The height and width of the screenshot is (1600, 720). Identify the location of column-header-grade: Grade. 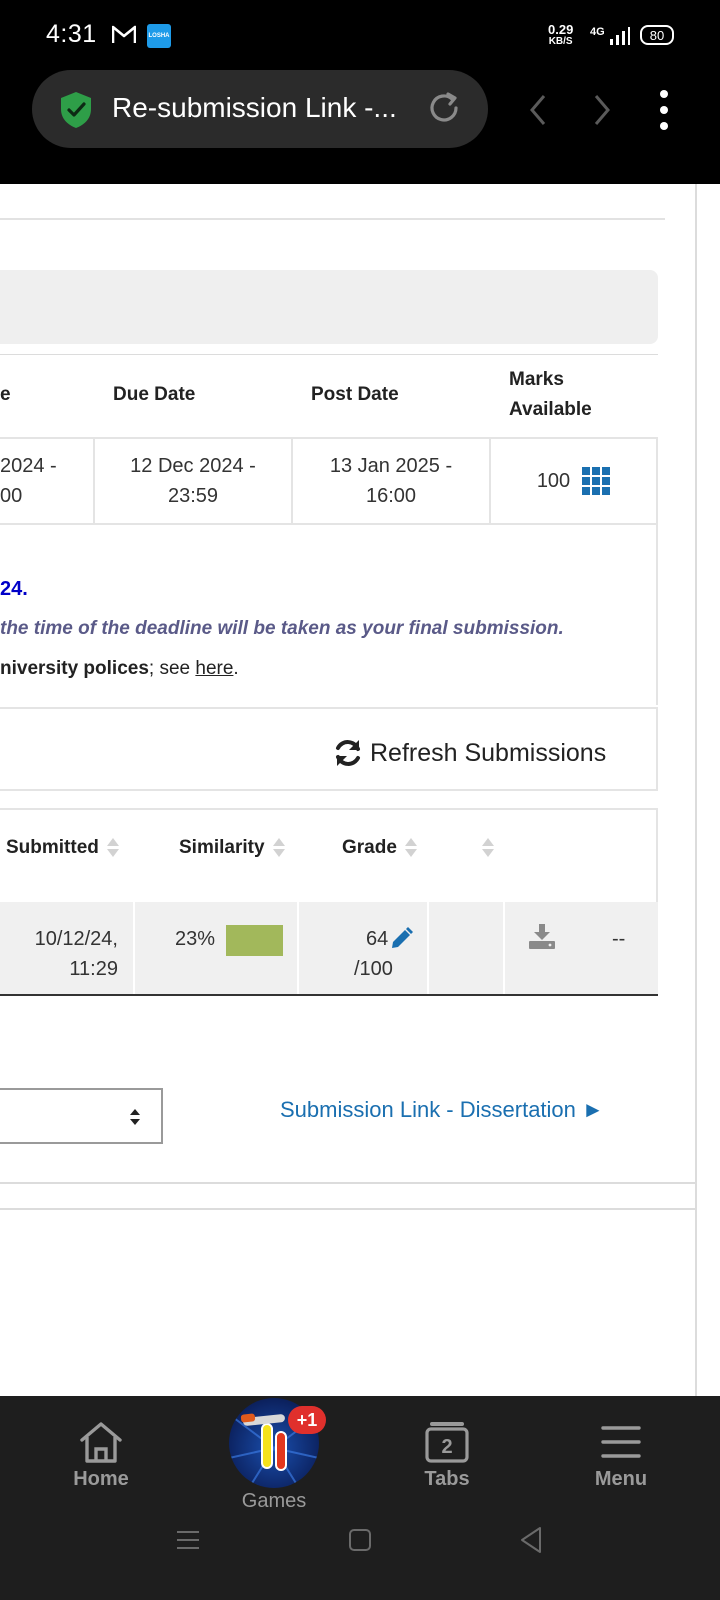
(379, 848).